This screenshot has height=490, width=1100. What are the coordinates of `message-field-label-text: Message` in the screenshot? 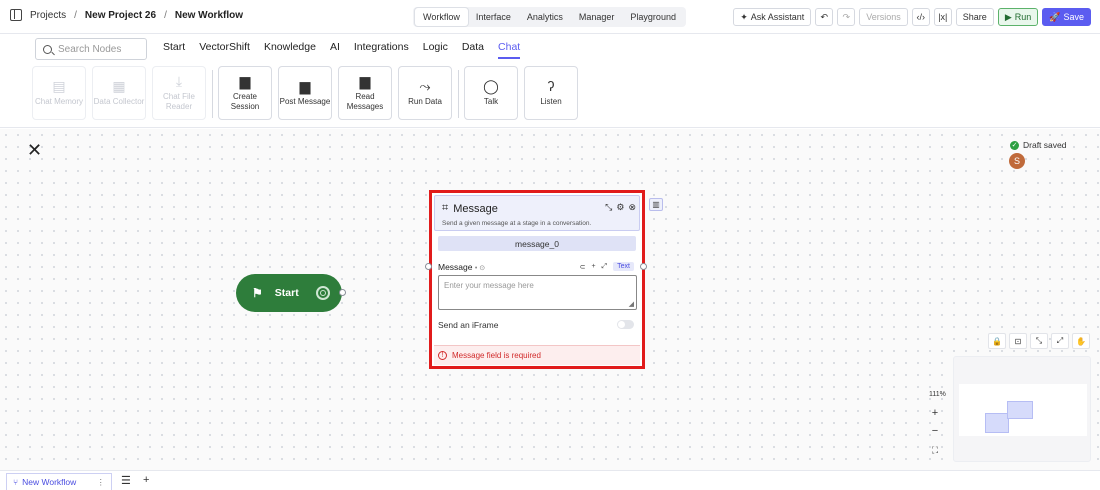 It's located at (455, 267).